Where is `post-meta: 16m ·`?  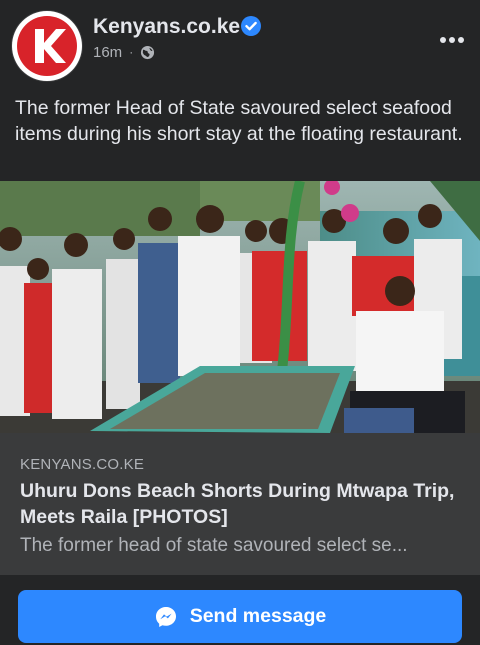
post-meta: 16m · is located at coordinates (124, 52).